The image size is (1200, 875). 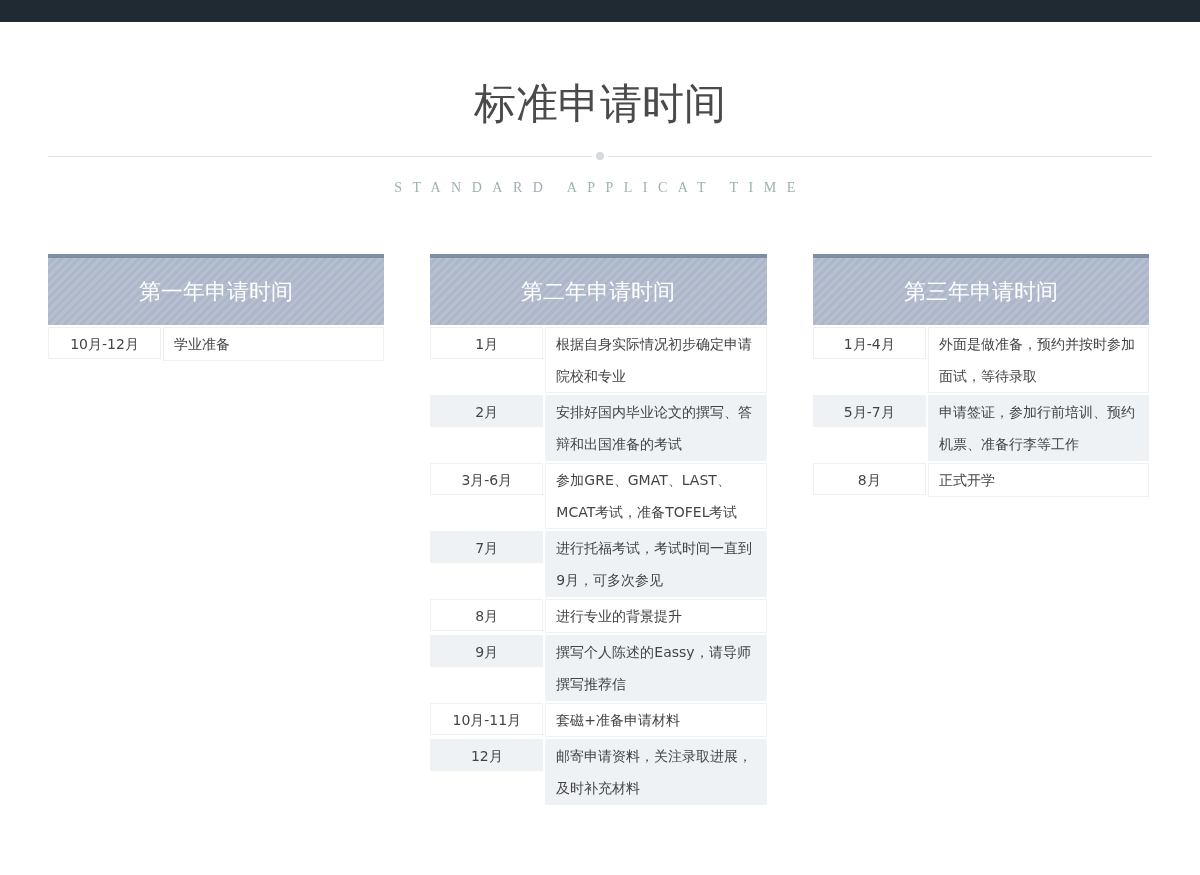 I want to click on task-cell: 正式开学, so click(x=1038, y=480).